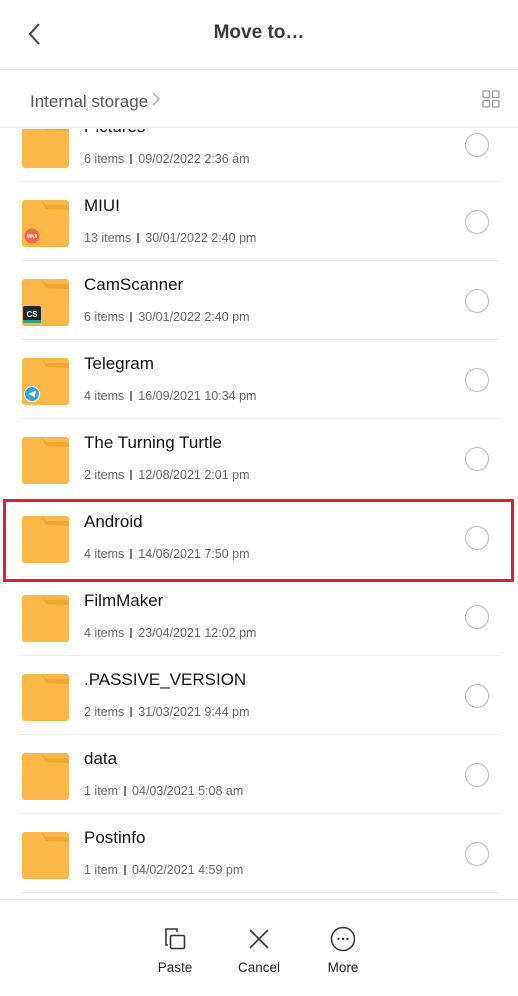 The width and height of the screenshot is (518, 996). What do you see at coordinates (259, 939) in the screenshot?
I see `close-icon` at bounding box center [259, 939].